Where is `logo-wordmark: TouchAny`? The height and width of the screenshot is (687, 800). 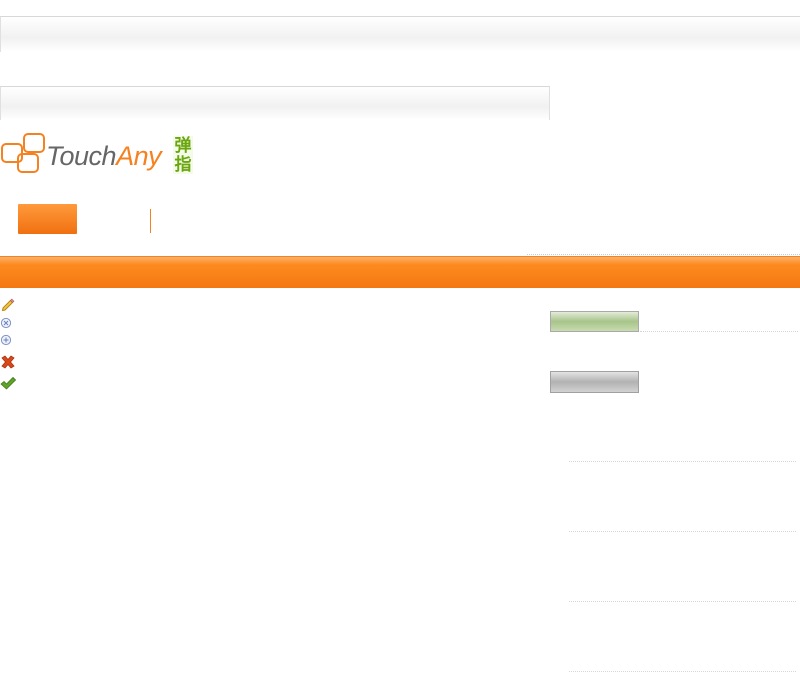
logo-wordmark: TouchAny is located at coordinates (104, 156).